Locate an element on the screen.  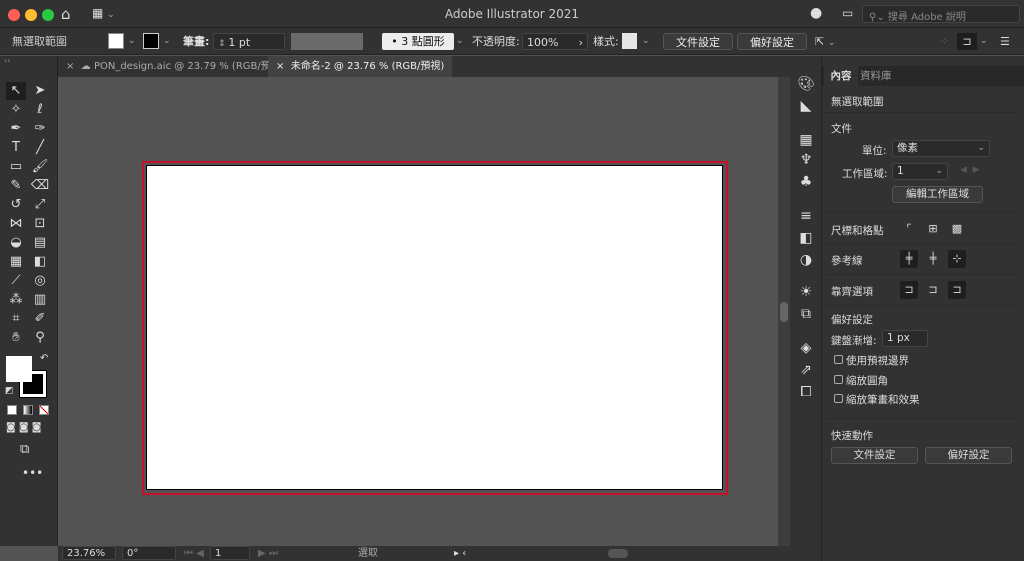
tab-libraries: 資料庫 is located at coordinates (876, 76).